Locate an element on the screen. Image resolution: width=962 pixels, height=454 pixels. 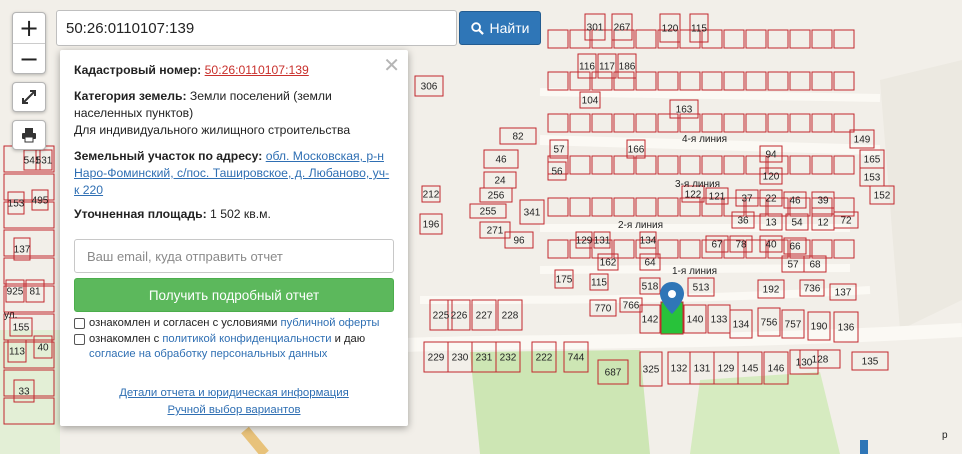
parcel-number: 116 is located at coordinates (587, 67).